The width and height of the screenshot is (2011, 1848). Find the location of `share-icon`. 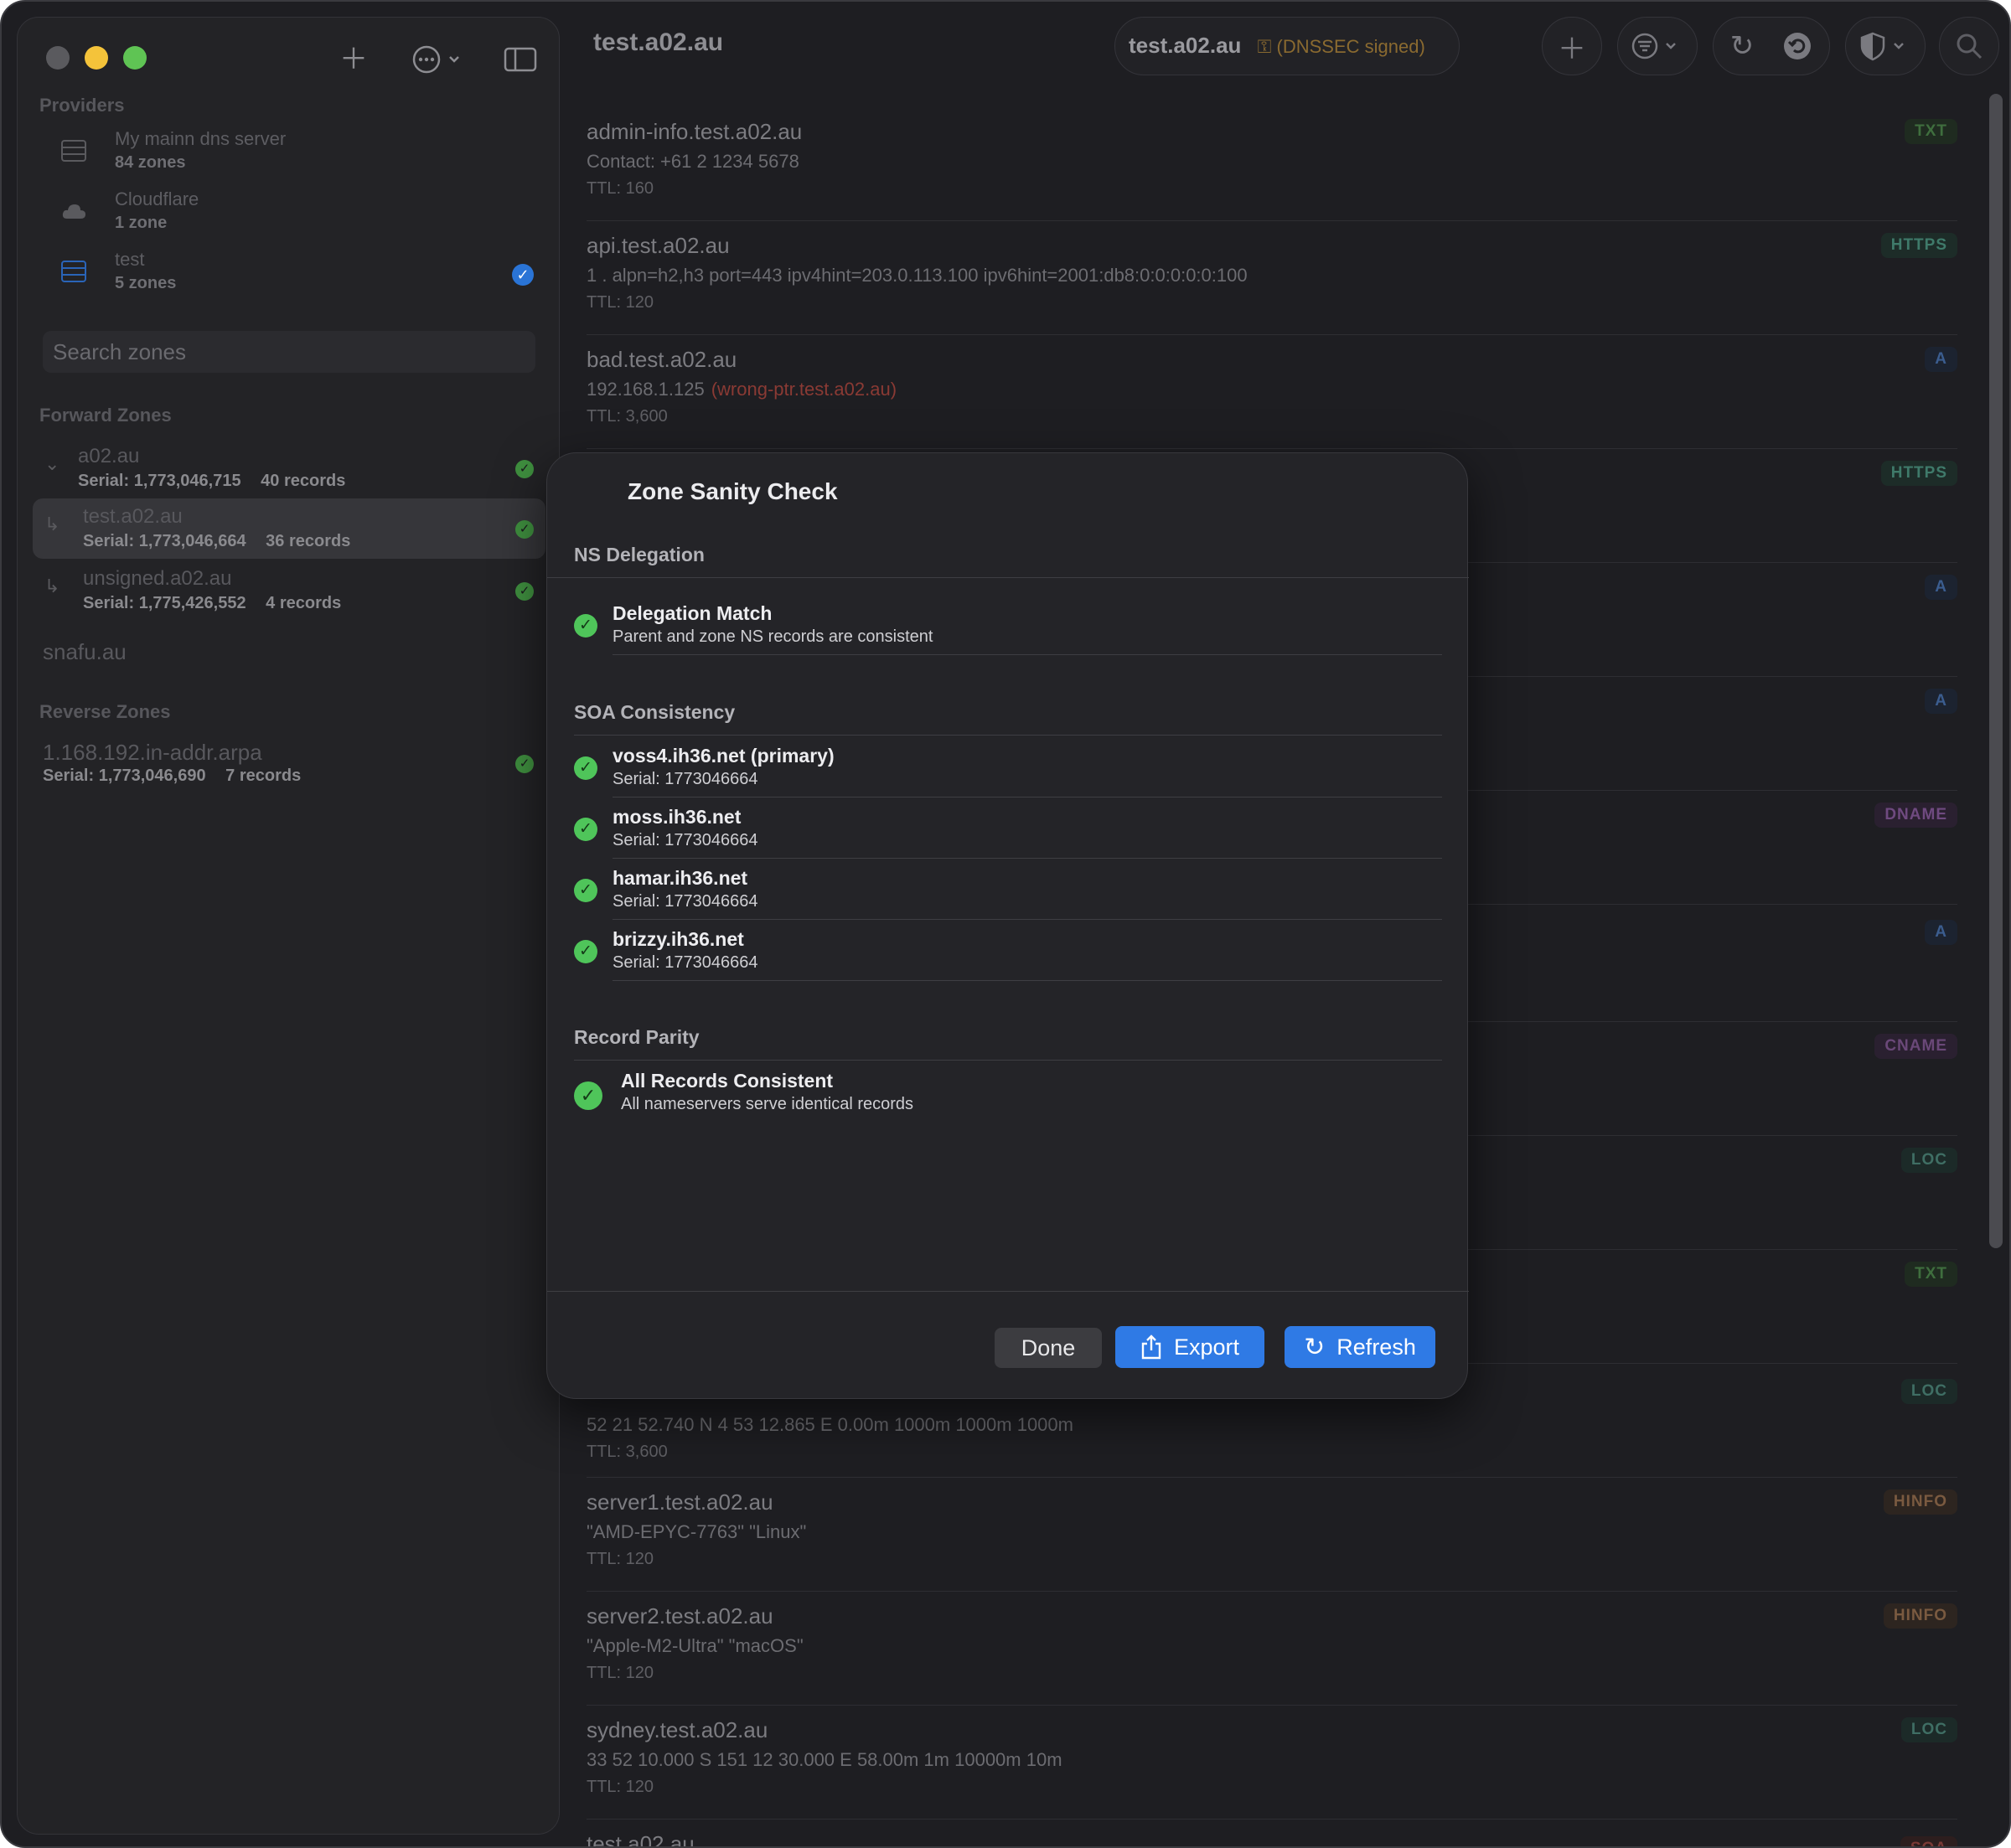

share-icon is located at coordinates (1151, 1347).